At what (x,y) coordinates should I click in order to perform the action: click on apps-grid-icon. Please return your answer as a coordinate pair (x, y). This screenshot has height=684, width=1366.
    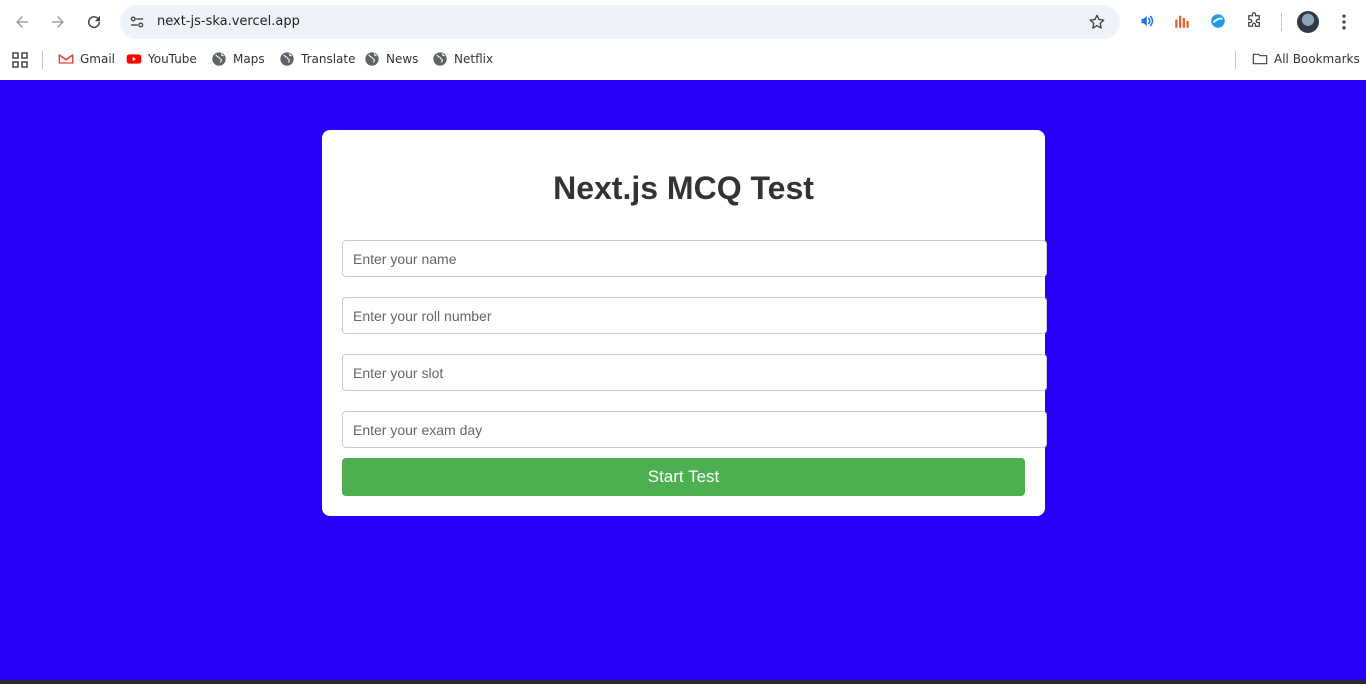
    Looking at the image, I should click on (20, 60).